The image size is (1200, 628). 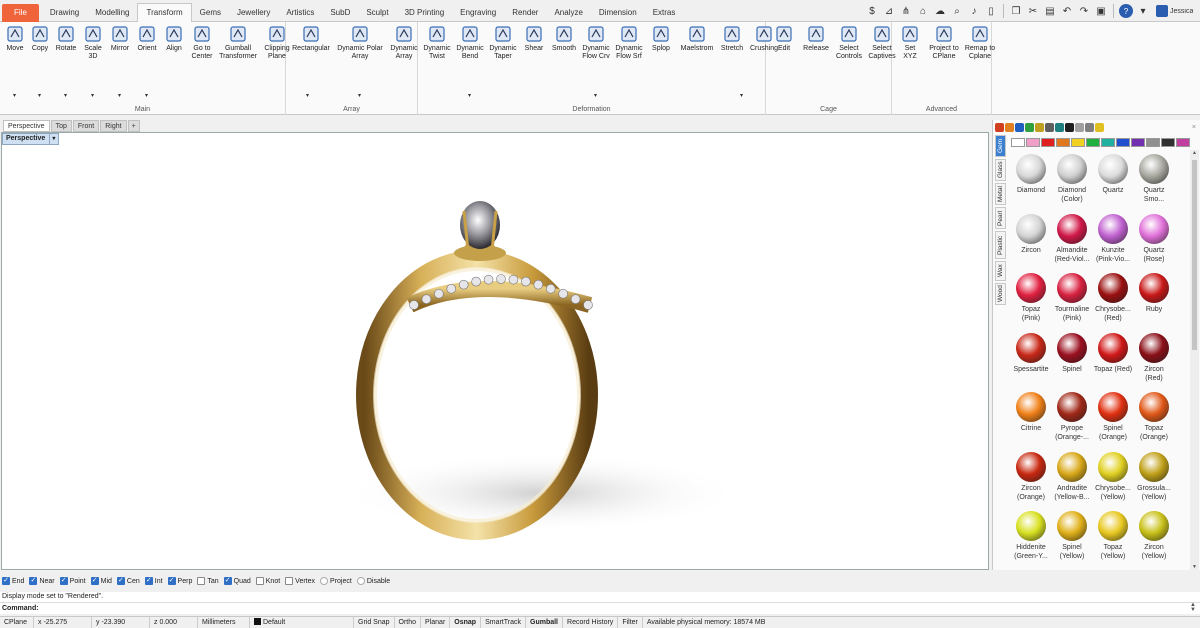 I want to click on tab-transform: Transform, so click(x=164, y=13).